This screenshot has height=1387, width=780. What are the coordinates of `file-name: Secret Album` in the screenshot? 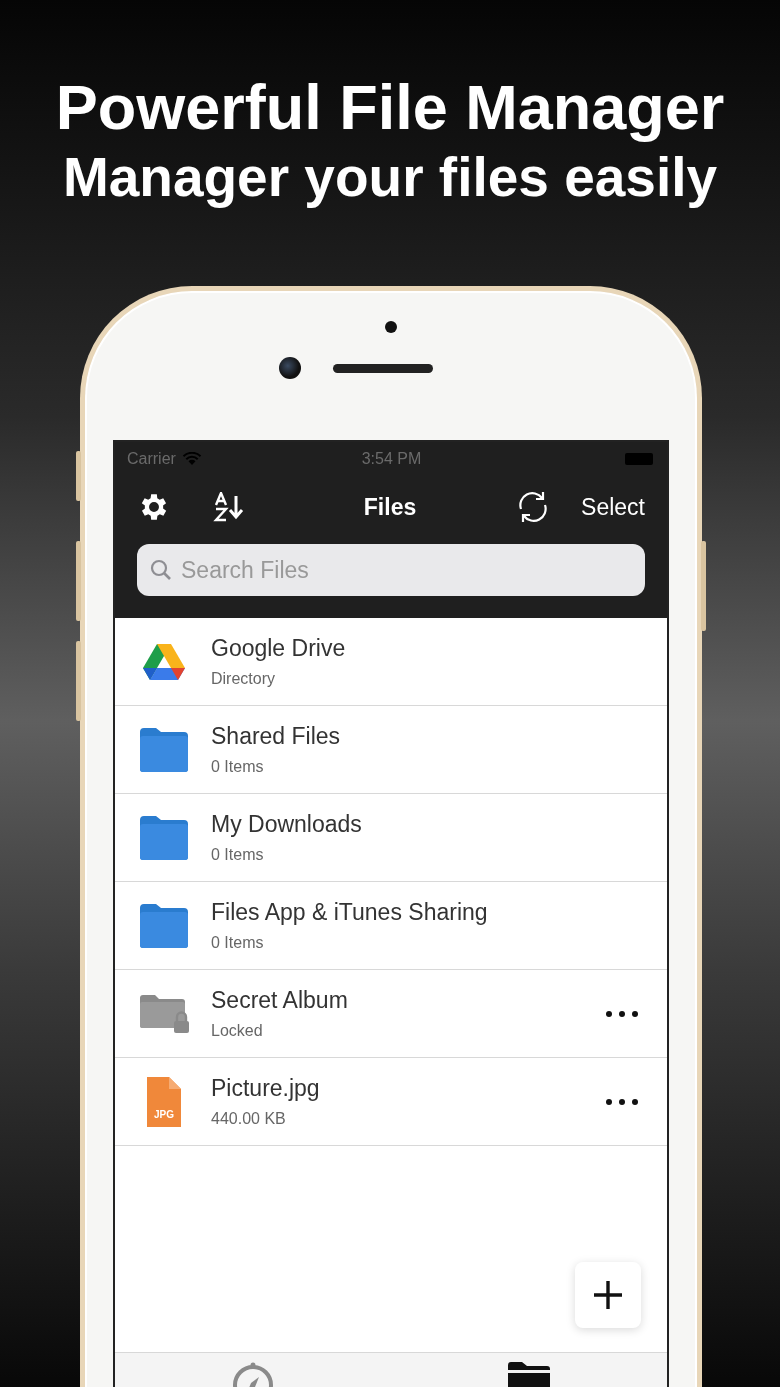 It's located at (280, 1000).